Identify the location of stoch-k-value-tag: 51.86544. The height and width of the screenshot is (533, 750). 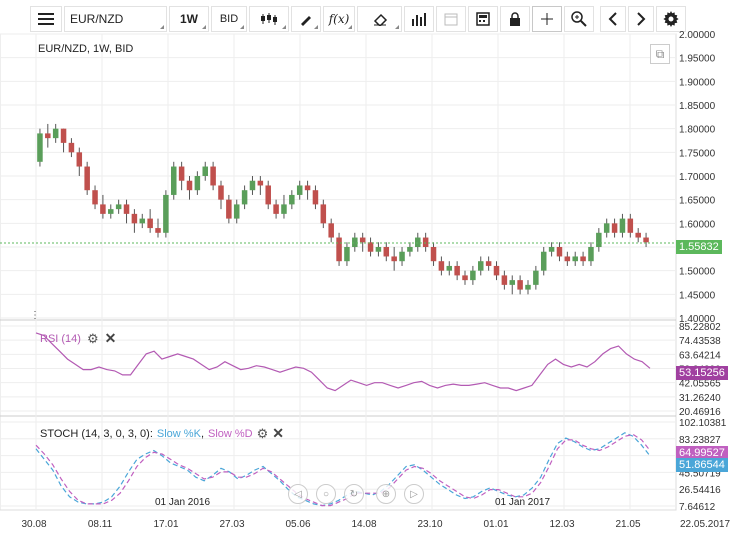
(702, 465).